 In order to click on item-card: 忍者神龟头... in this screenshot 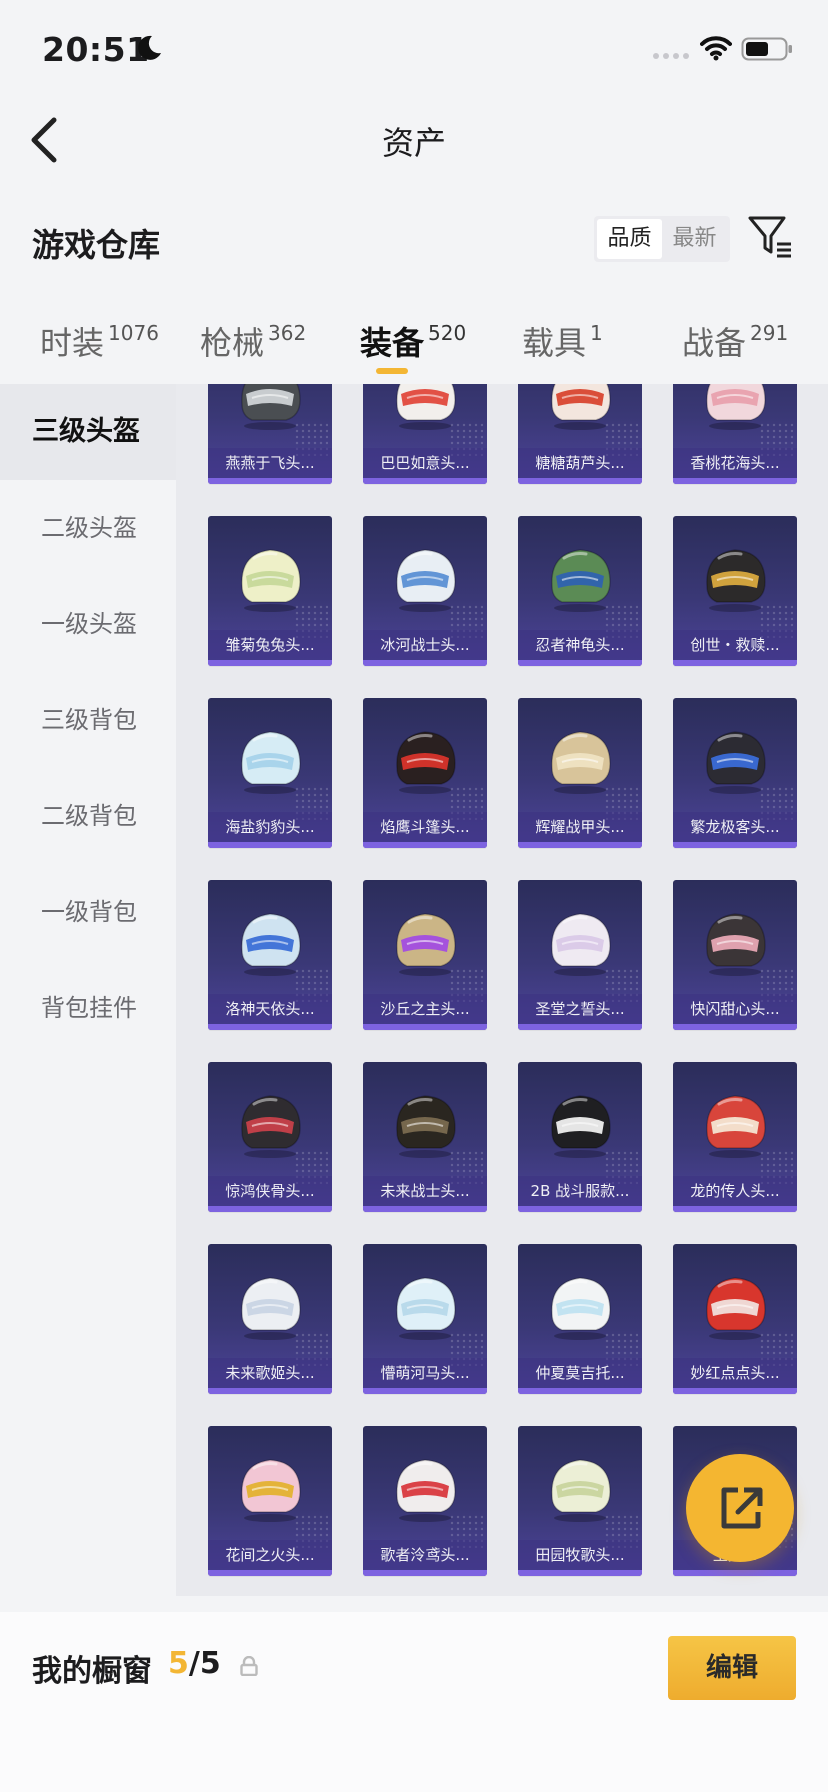, I will do `click(580, 591)`.